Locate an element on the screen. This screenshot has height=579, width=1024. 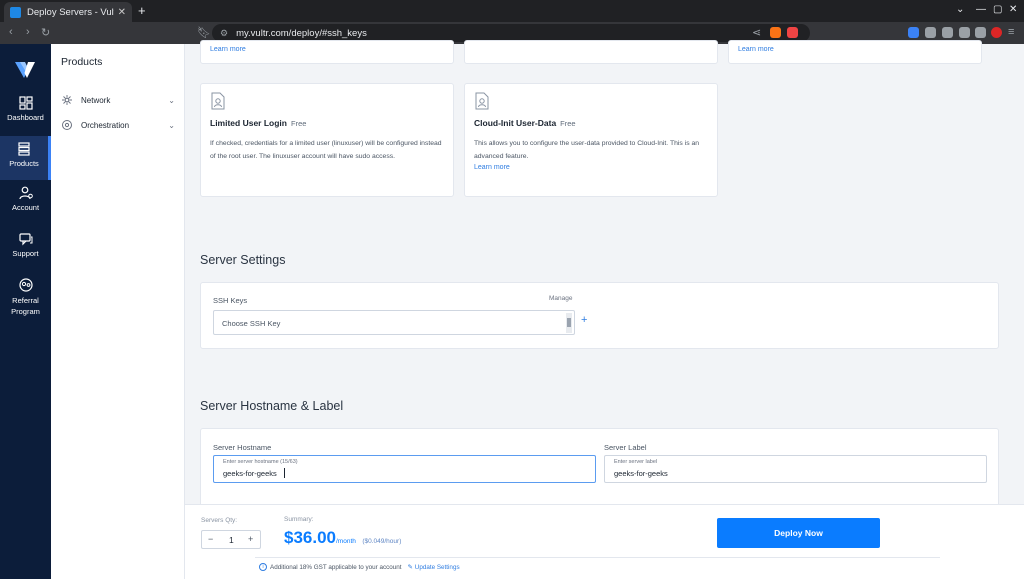
feature-card-top-left: Learn more is located at coordinates (327, 52).